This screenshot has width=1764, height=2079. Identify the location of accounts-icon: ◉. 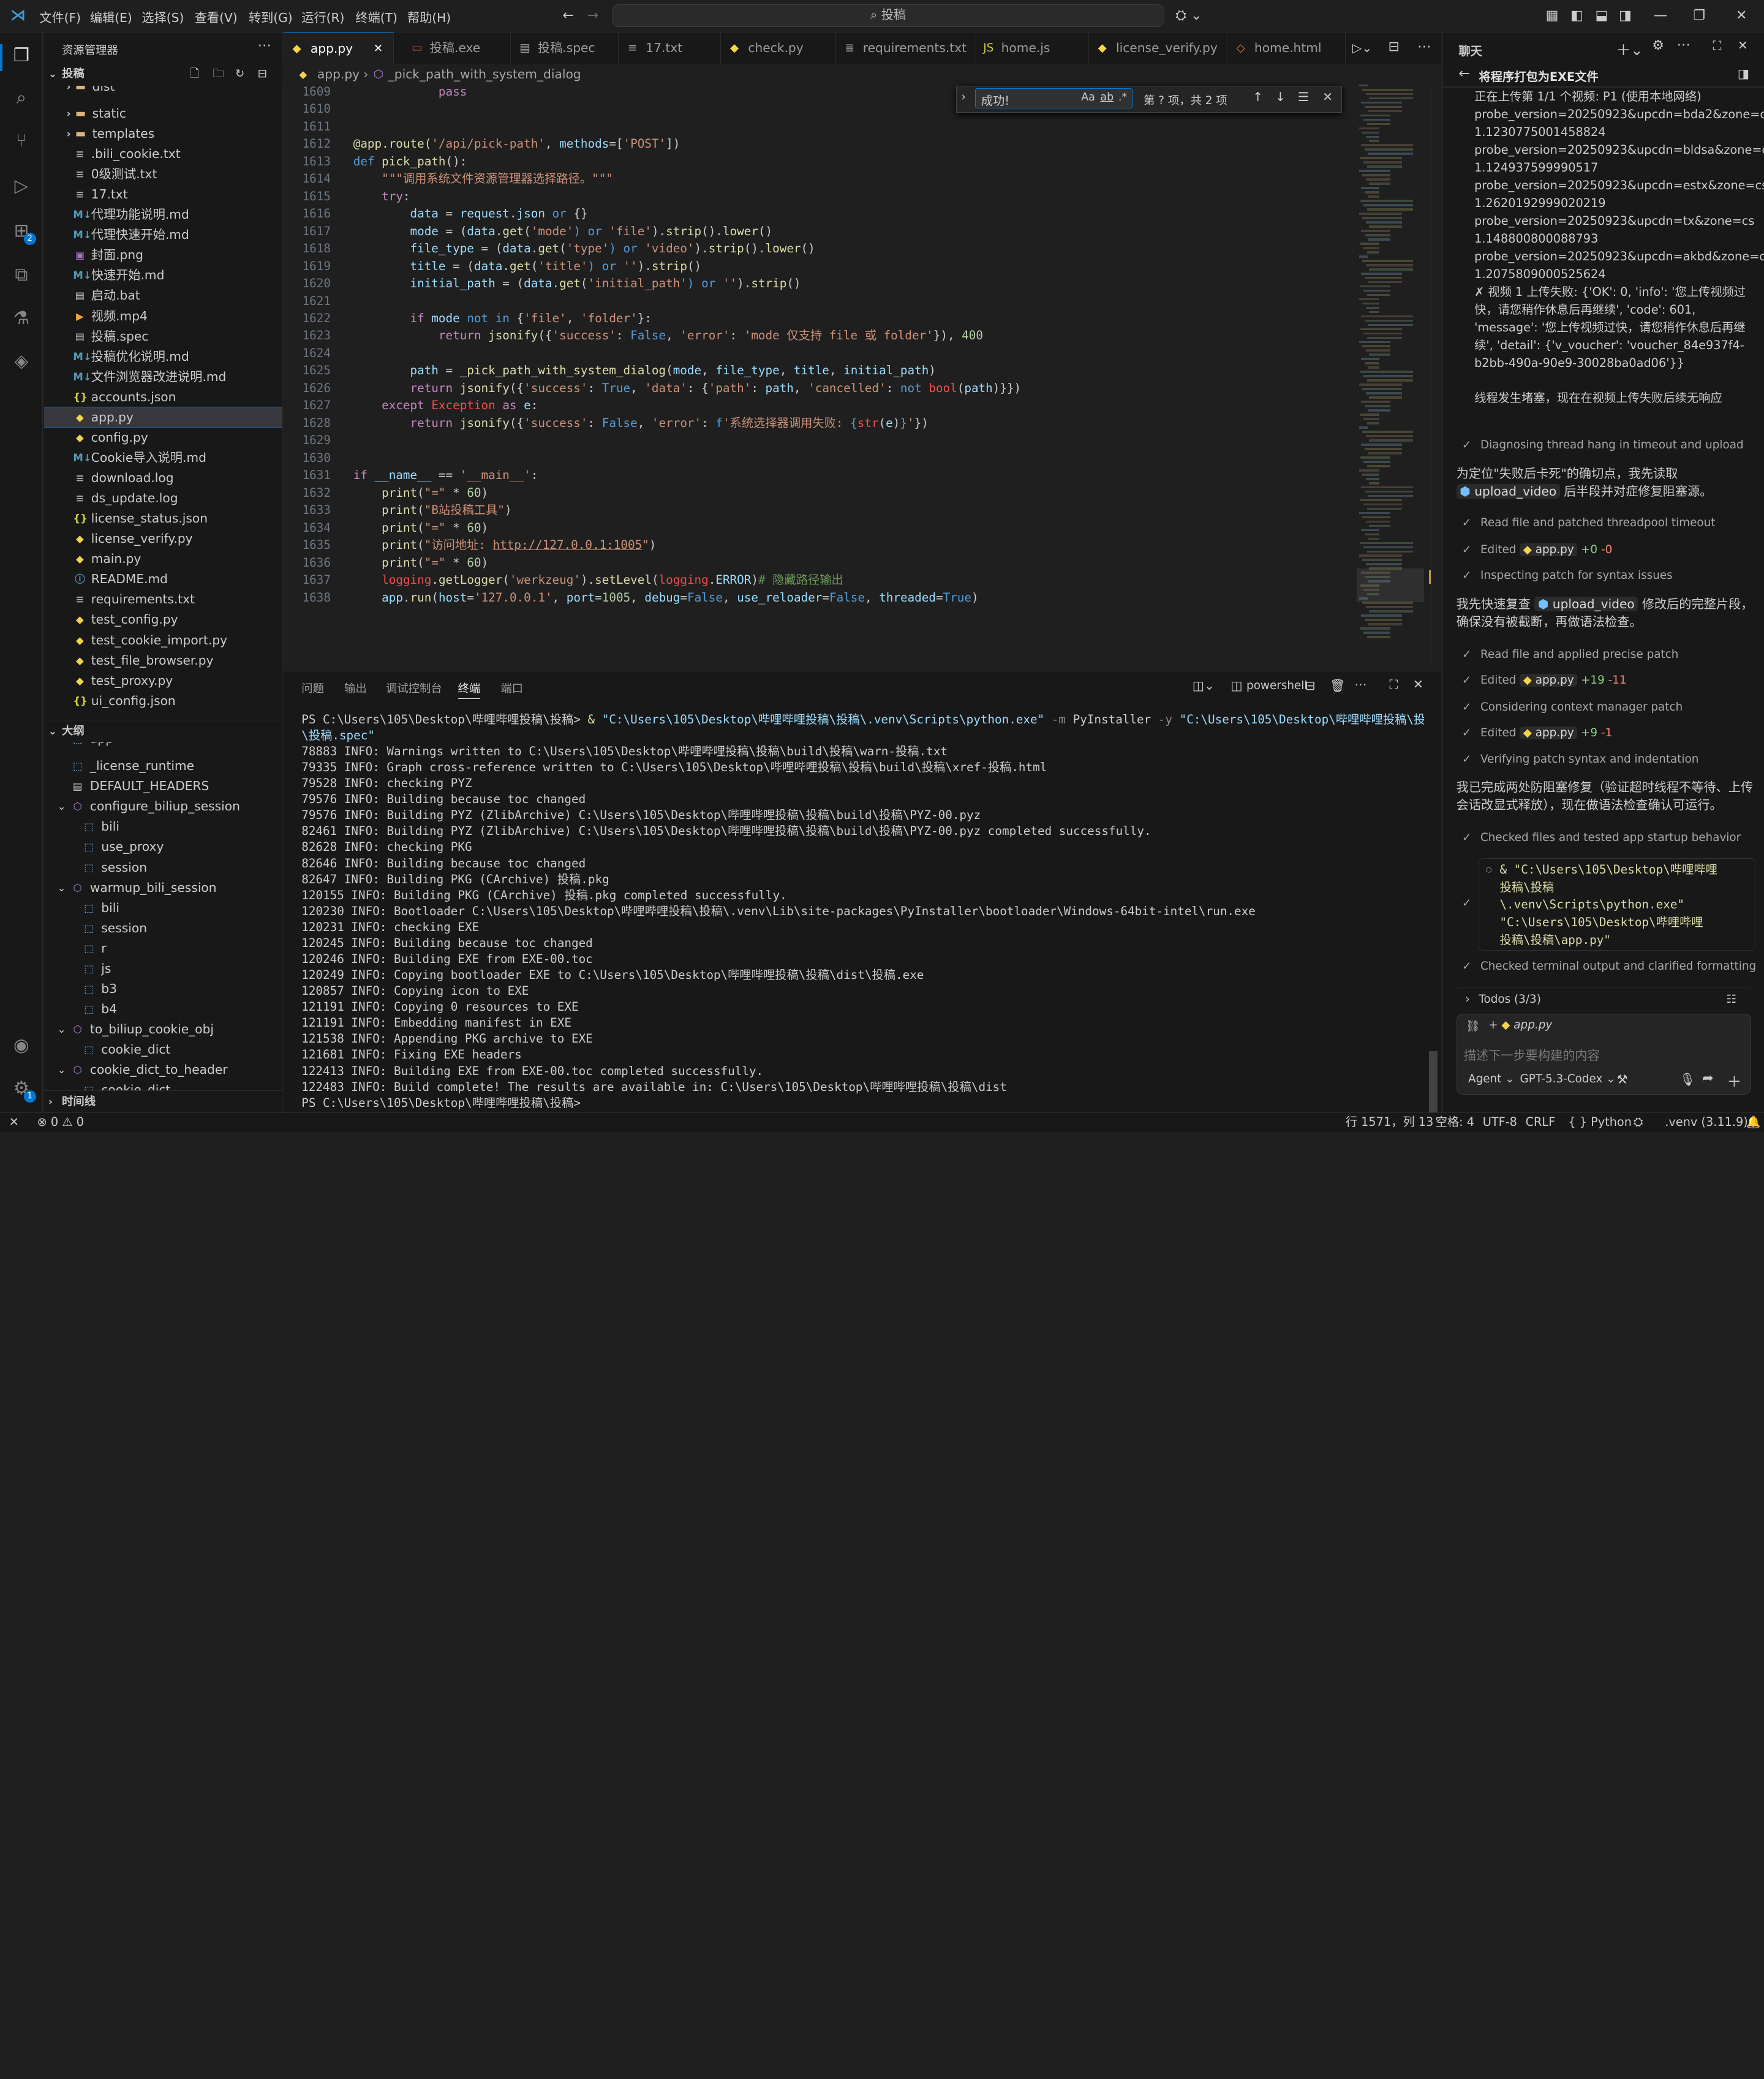
(21, 1045).